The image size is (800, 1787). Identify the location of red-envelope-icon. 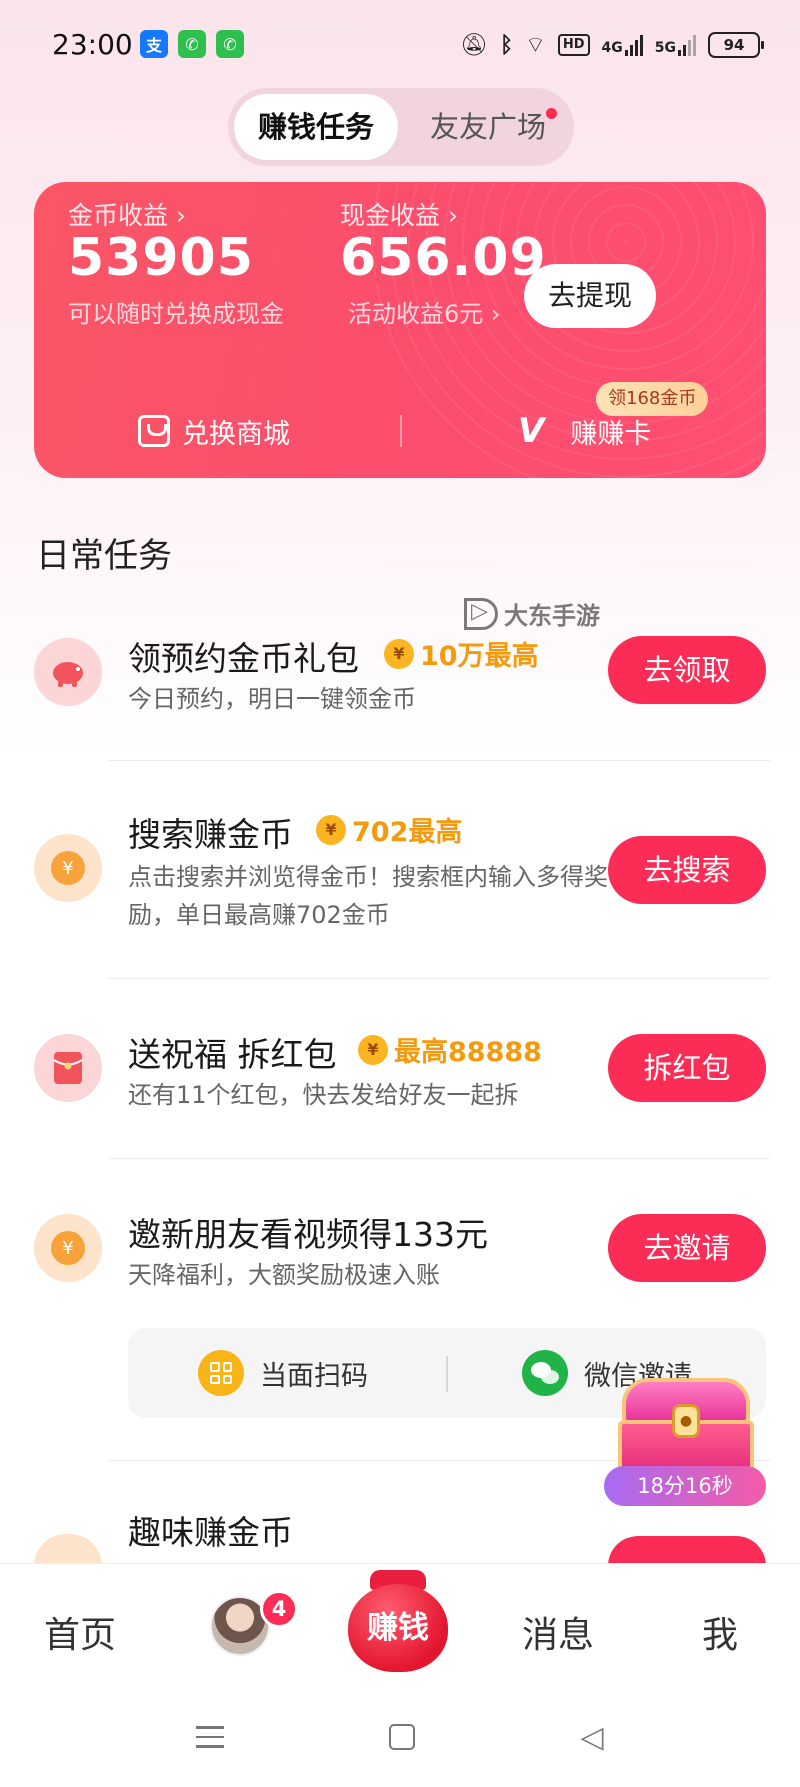
(68, 1068).